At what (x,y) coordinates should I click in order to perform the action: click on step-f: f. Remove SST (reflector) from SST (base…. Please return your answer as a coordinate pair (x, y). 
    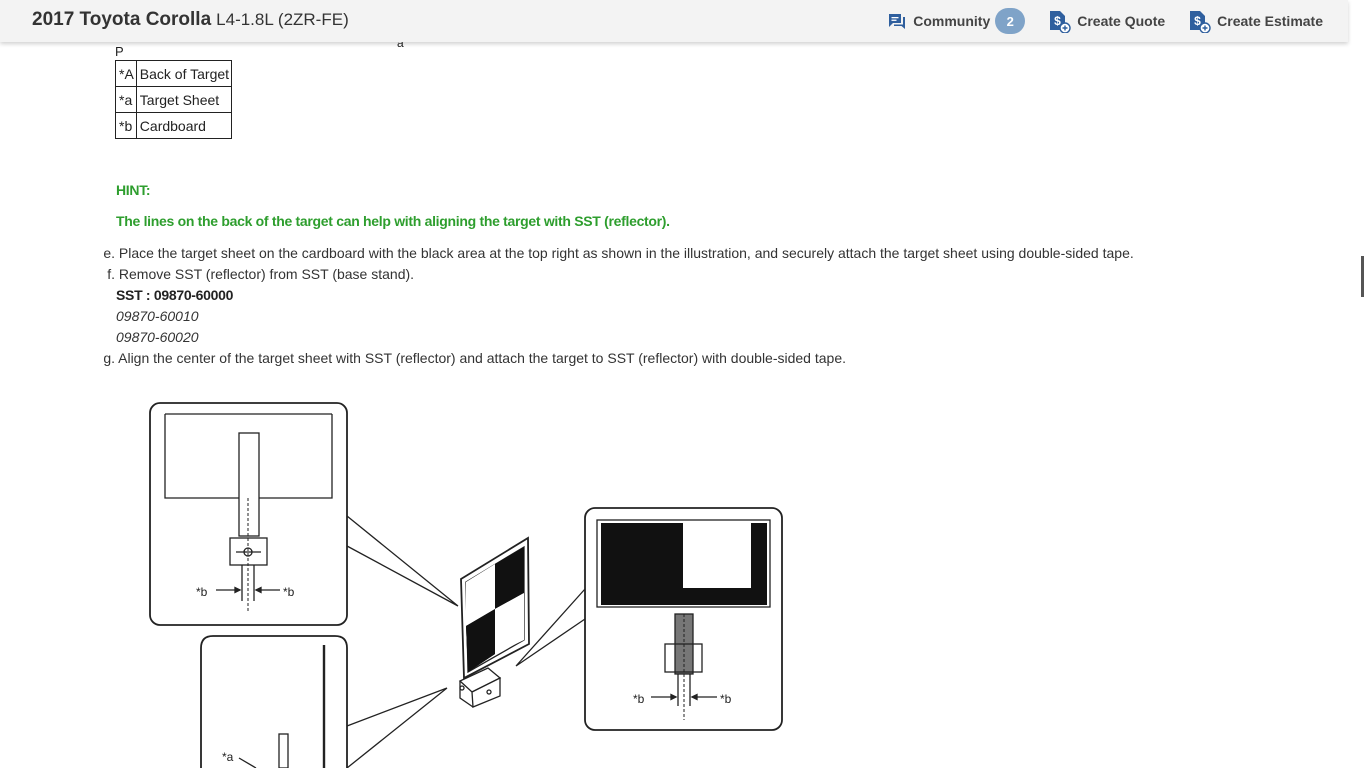
    Looking at the image, I should click on (255, 274).